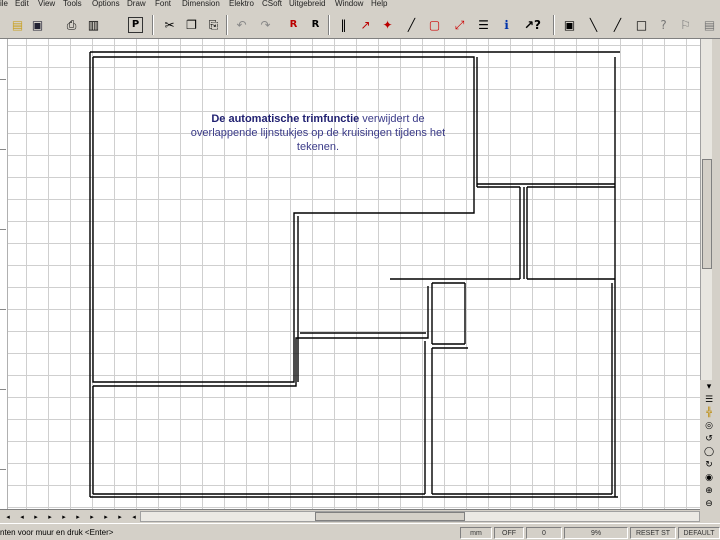 This screenshot has height=540, width=720. What do you see at coordinates (459, 25) in the screenshot?
I see `dimension-icon: ⤢` at bounding box center [459, 25].